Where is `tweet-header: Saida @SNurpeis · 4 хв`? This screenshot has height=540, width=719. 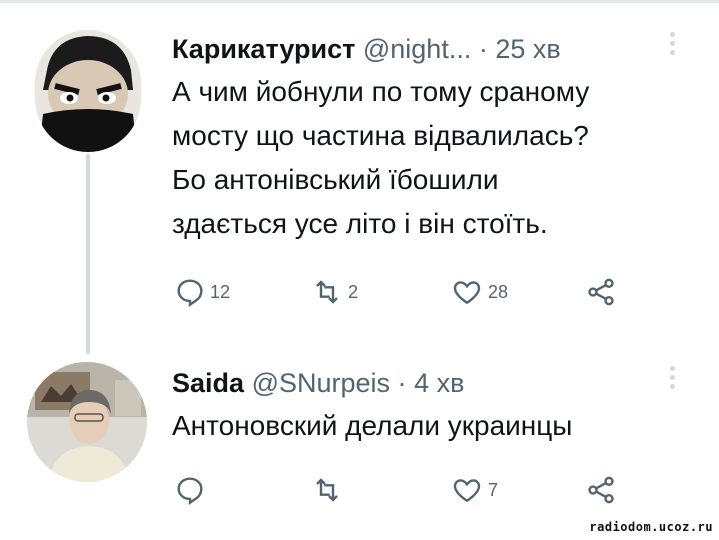
tweet-header: Saida @SNurpeis · 4 хв is located at coordinates (318, 383).